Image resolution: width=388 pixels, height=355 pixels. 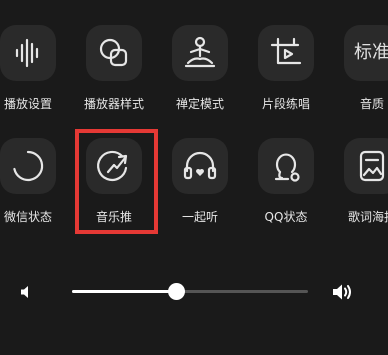 I want to click on volume-high-icon, so click(x=342, y=292).